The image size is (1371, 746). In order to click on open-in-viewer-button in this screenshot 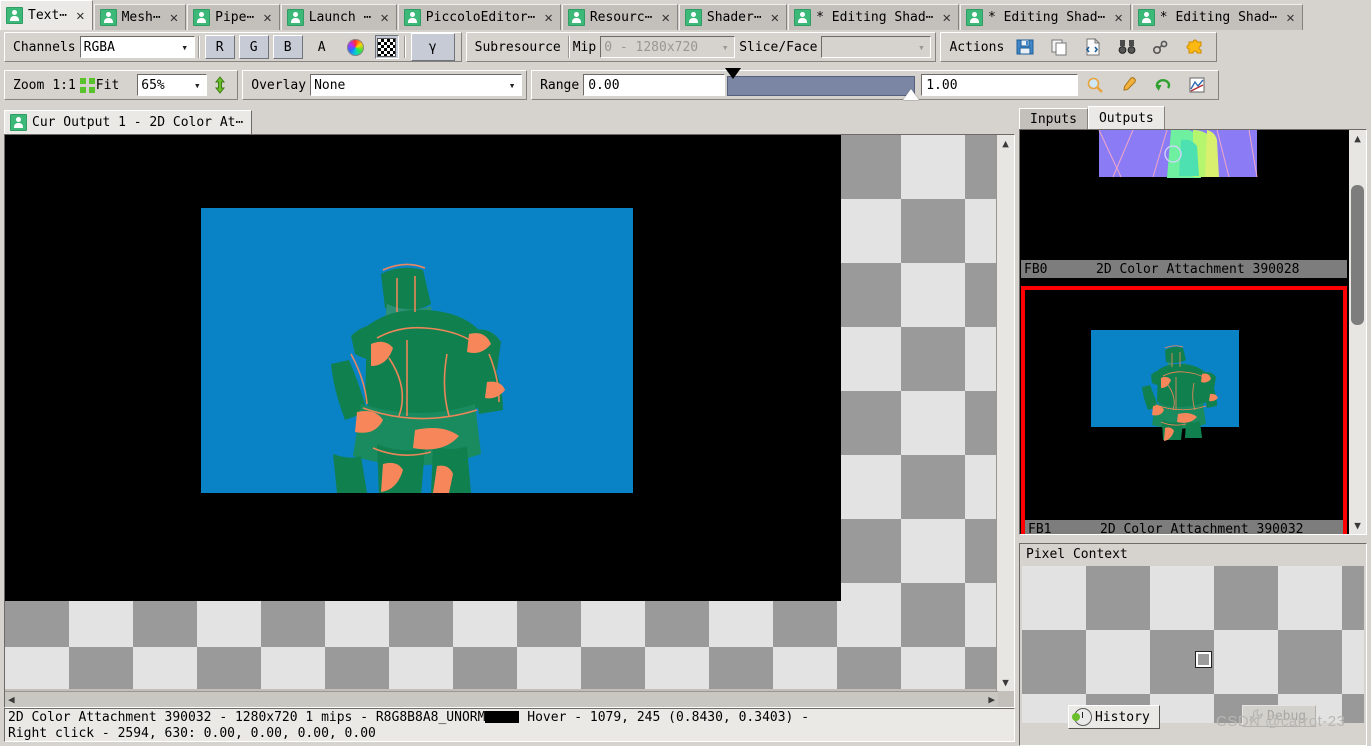, I will do `click(1093, 47)`.